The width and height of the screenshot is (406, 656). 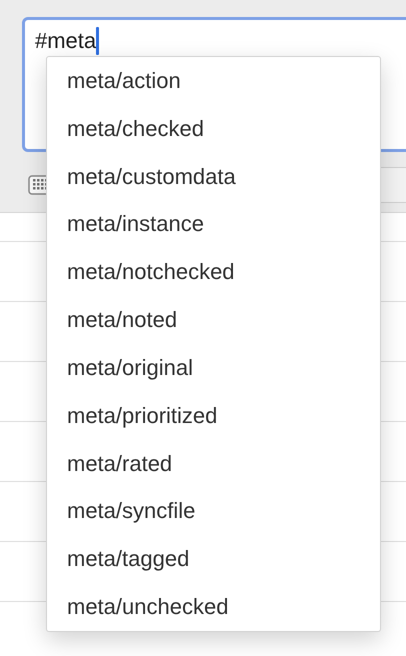 What do you see at coordinates (213, 559) in the screenshot?
I see `suggestion-item: meta/tagged` at bounding box center [213, 559].